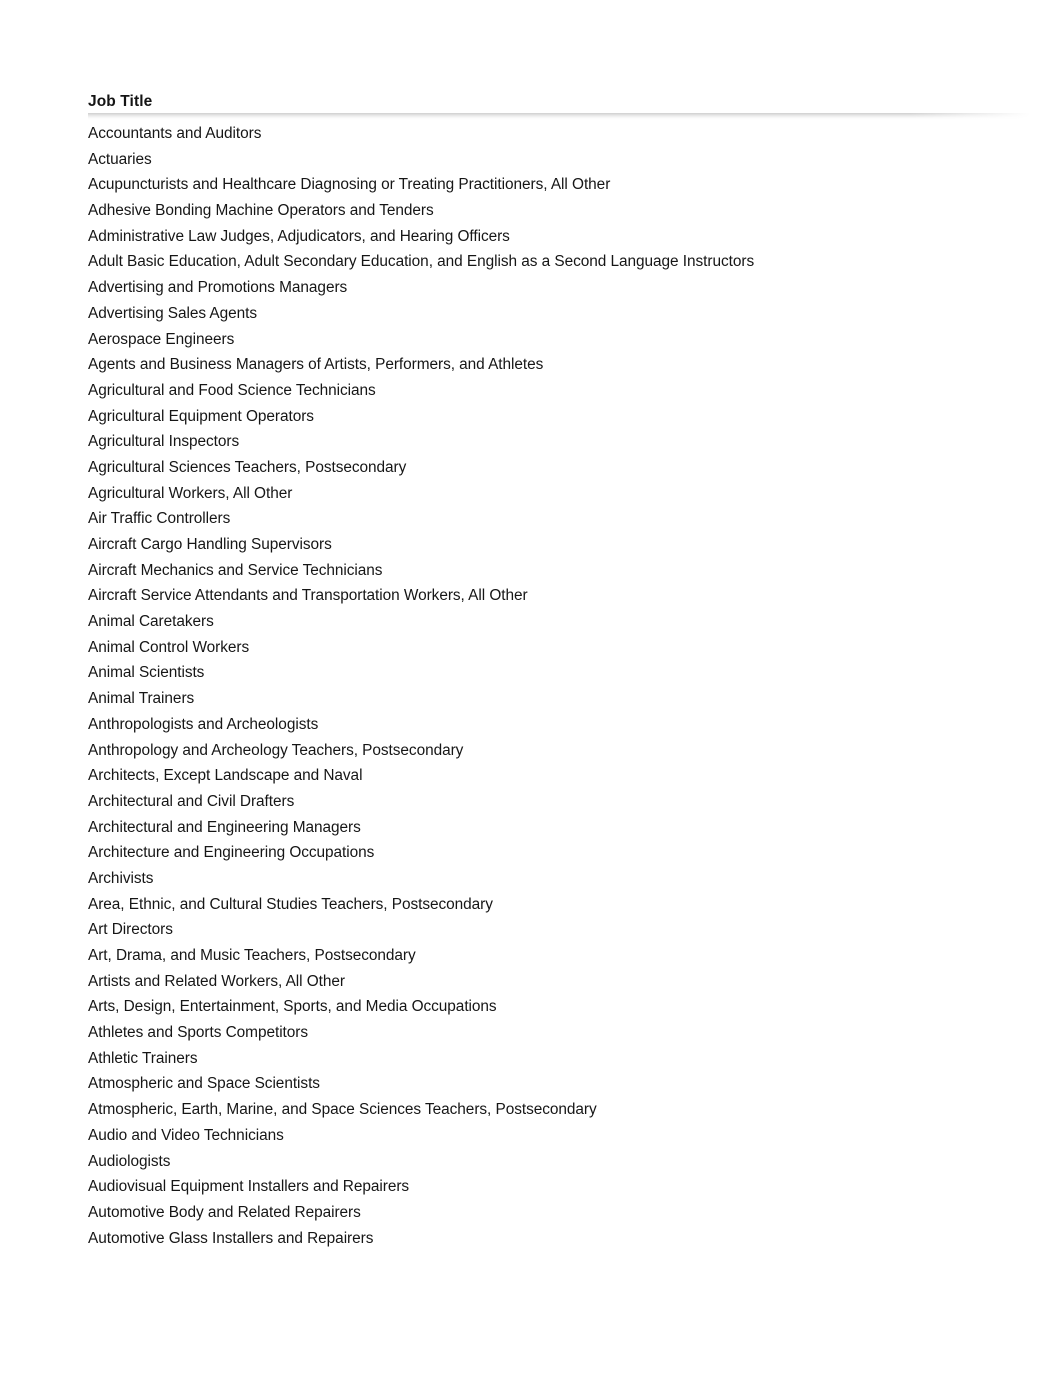 This screenshot has height=1377, width=1062. What do you see at coordinates (231, 853) in the screenshot?
I see `job-title-row: Architecture and Engineering Occupations` at bounding box center [231, 853].